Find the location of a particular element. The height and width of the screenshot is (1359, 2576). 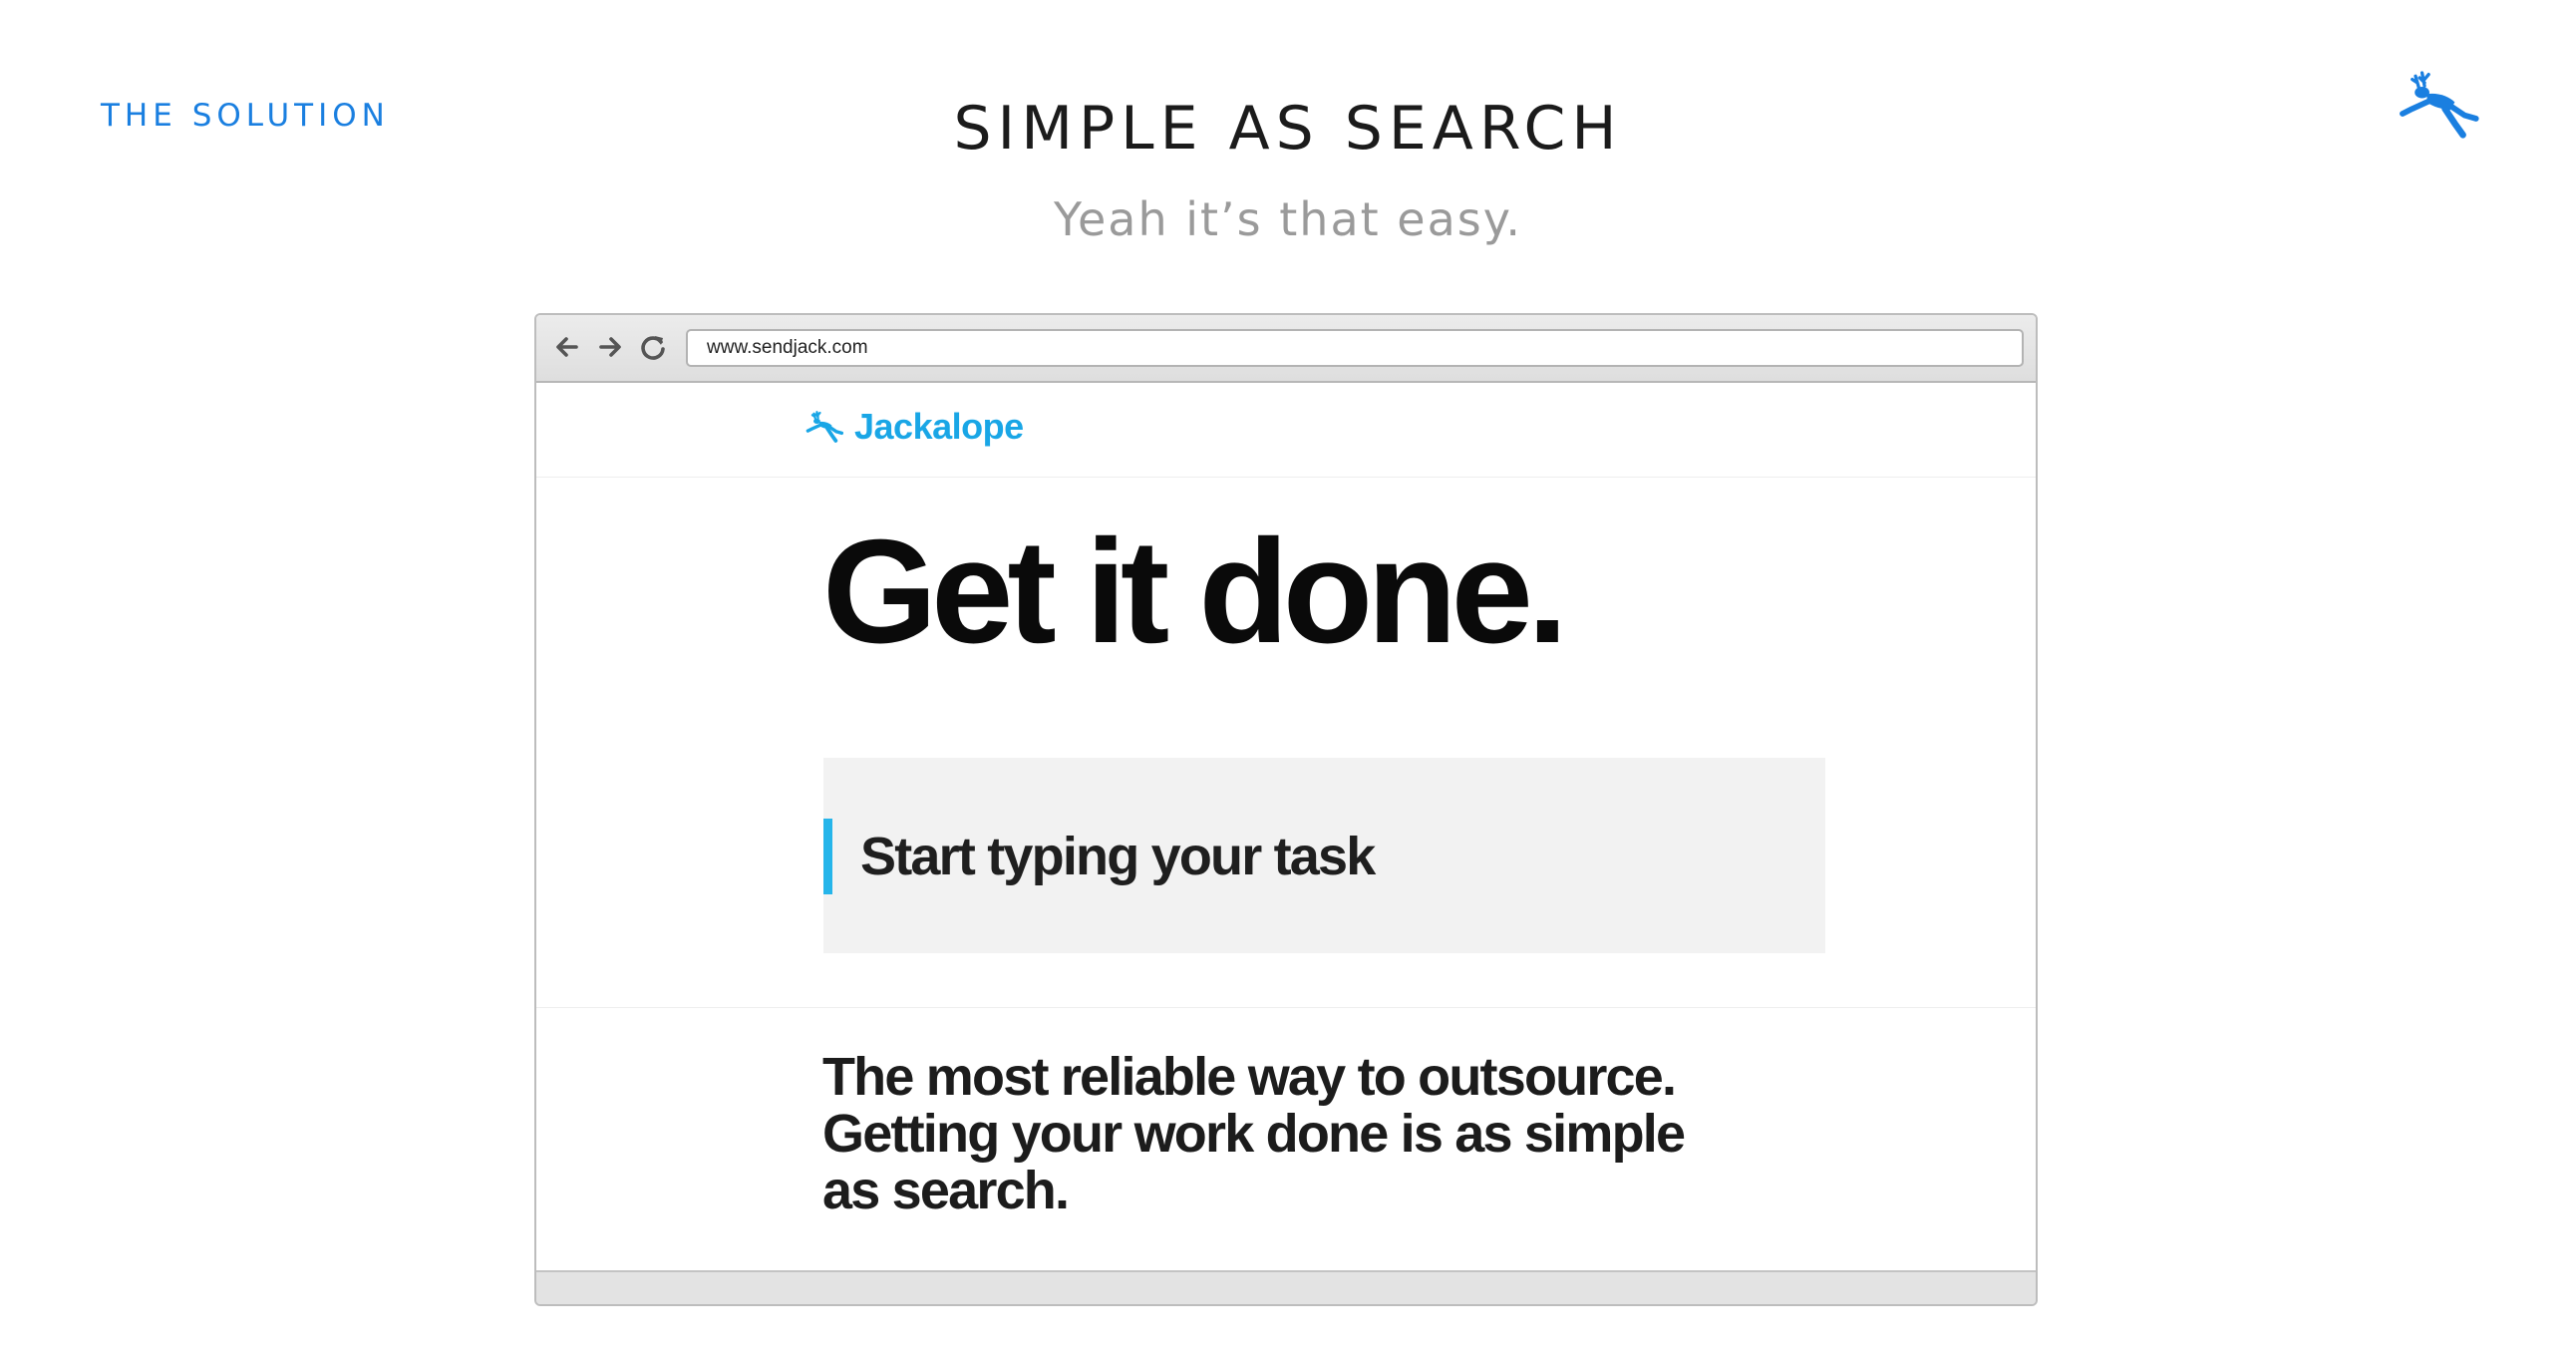

tagline-line: The most reliable way to outsource. is located at coordinates (1249, 1077).